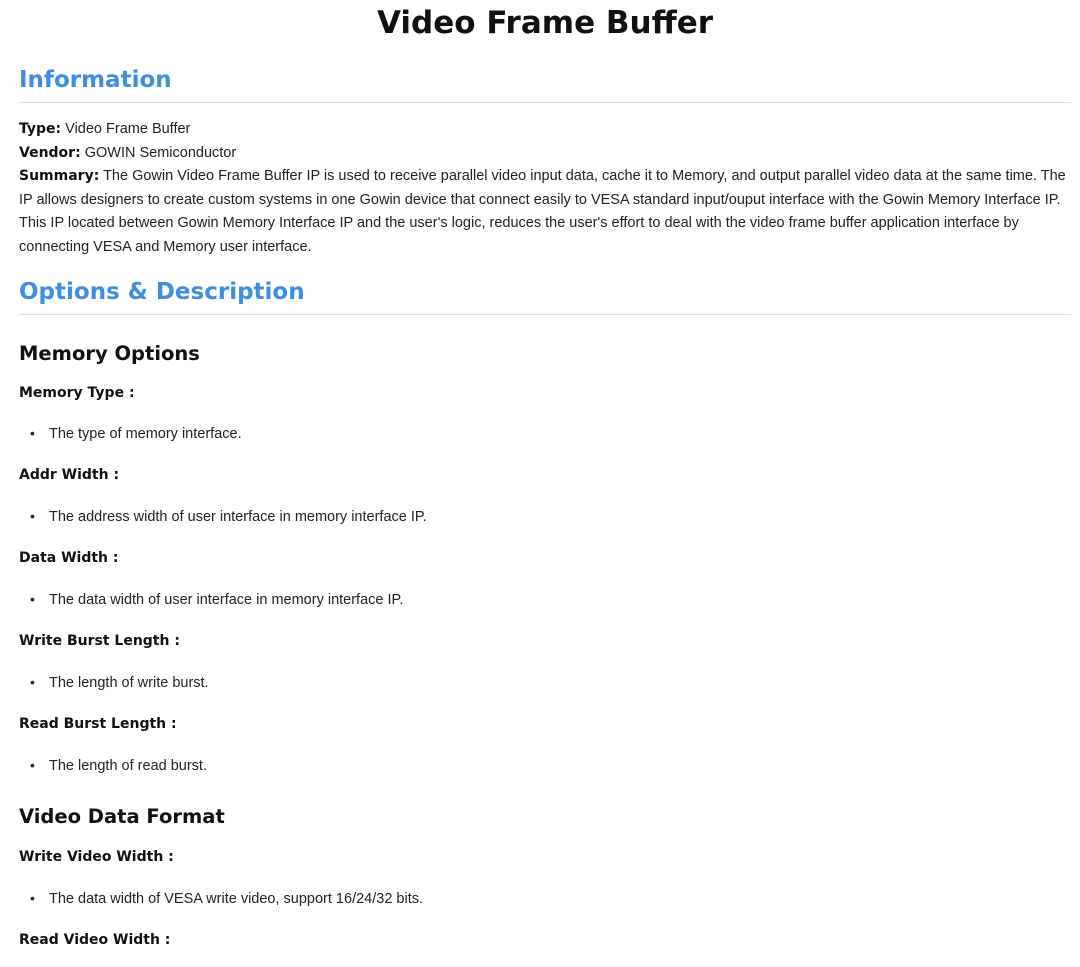 This screenshot has height=967, width=1080. What do you see at coordinates (545, 130) in the screenshot?
I see `type-line: Type: Video Frame Buffer` at bounding box center [545, 130].